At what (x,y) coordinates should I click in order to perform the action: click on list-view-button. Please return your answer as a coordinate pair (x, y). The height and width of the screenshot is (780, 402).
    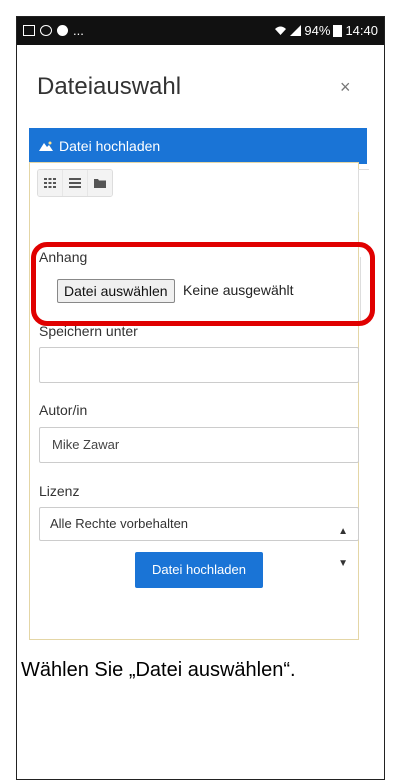
    Looking at the image, I should click on (75, 183).